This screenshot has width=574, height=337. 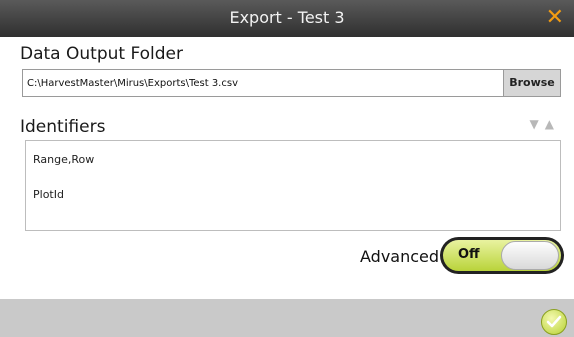 What do you see at coordinates (531, 83) in the screenshot?
I see `browse-button: Browse` at bounding box center [531, 83].